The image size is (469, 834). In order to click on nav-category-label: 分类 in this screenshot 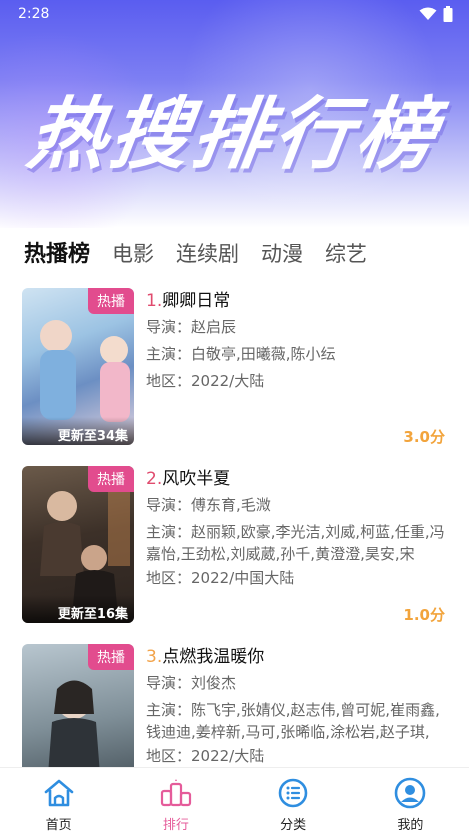, I will do `click(293, 825)`.